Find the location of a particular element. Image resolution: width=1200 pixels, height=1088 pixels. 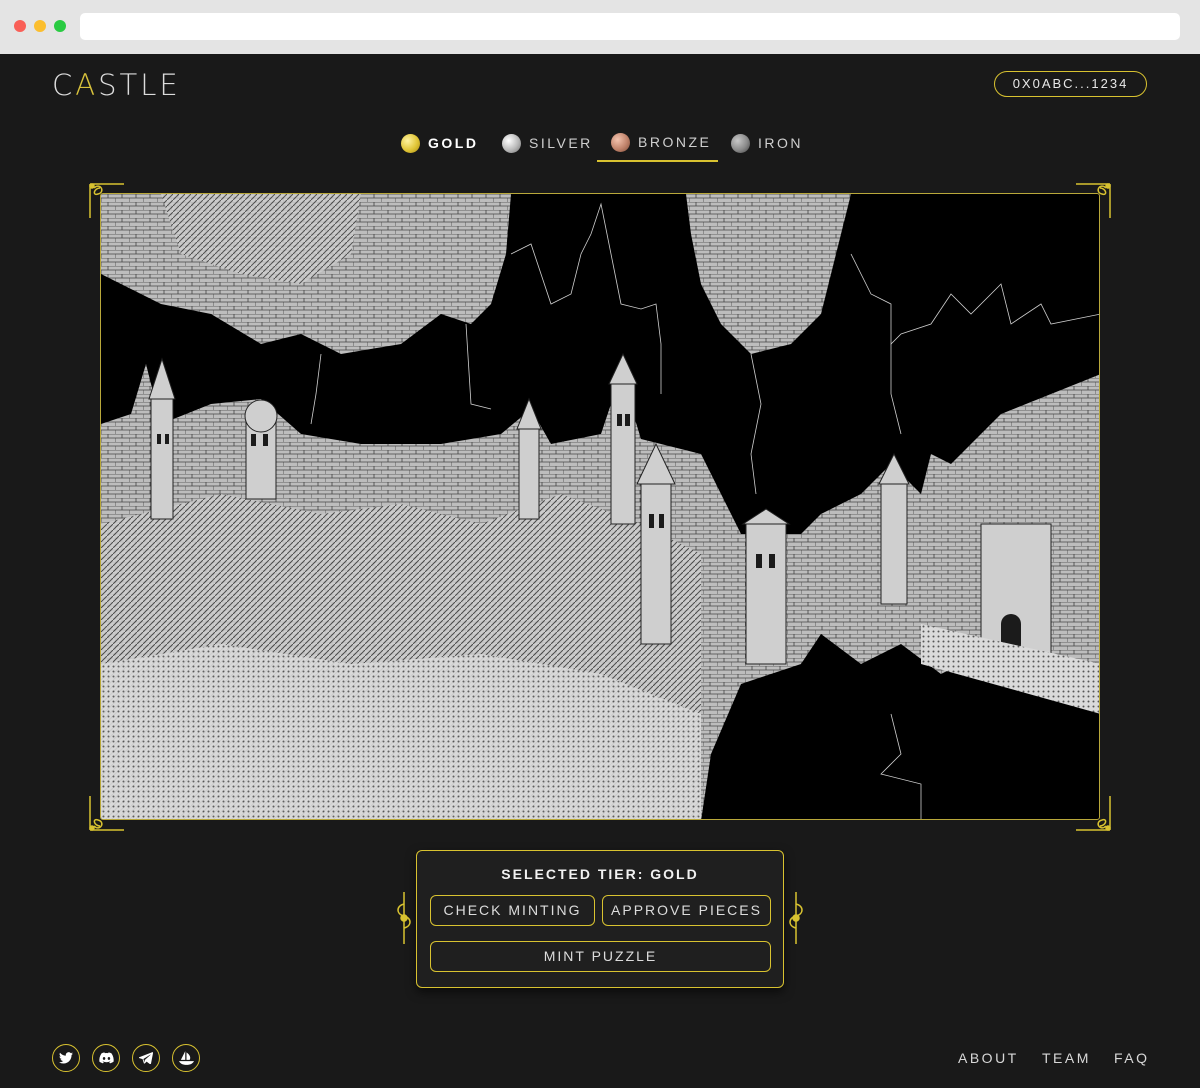

logo: CASTLE is located at coordinates (116, 85).